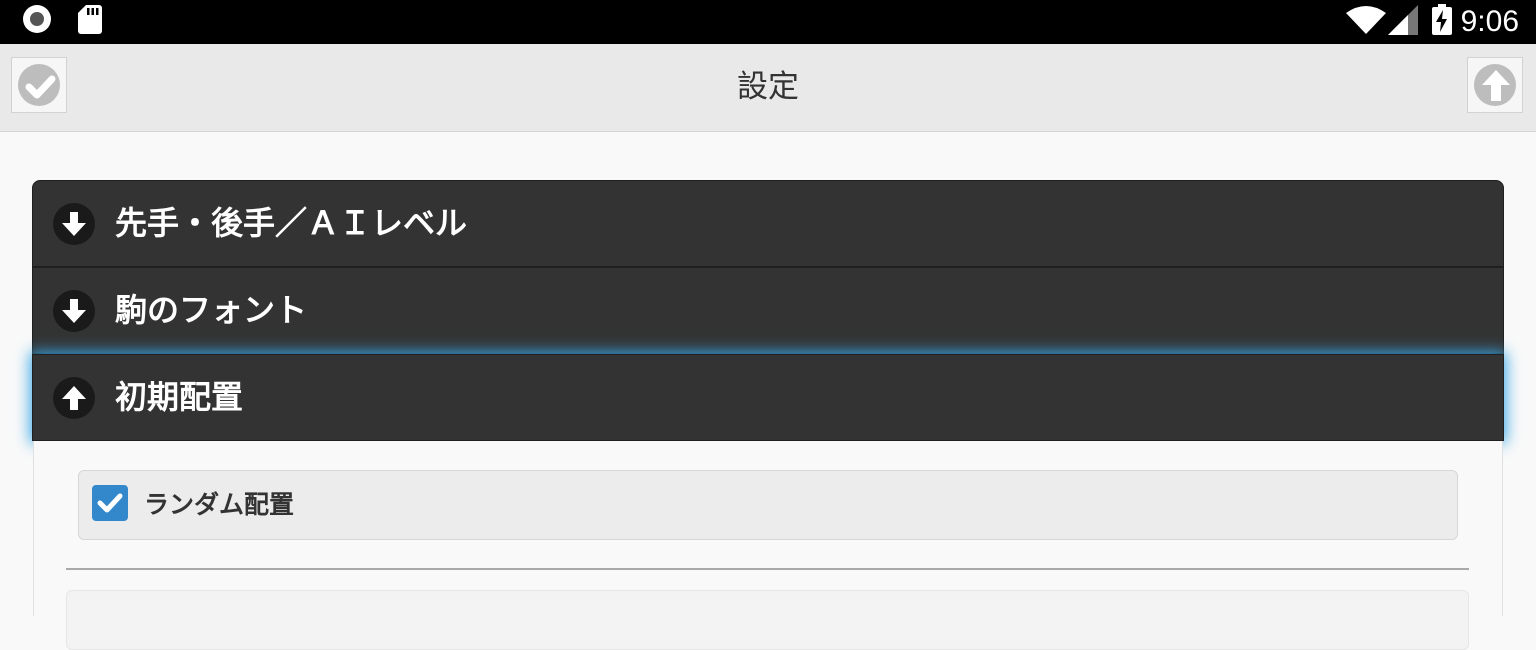 This screenshot has width=1536, height=650. What do you see at coordinates (768, 397) in the screenshot?
I see `section-initial-placement: 初期配置` at bounding box center [768, 397].